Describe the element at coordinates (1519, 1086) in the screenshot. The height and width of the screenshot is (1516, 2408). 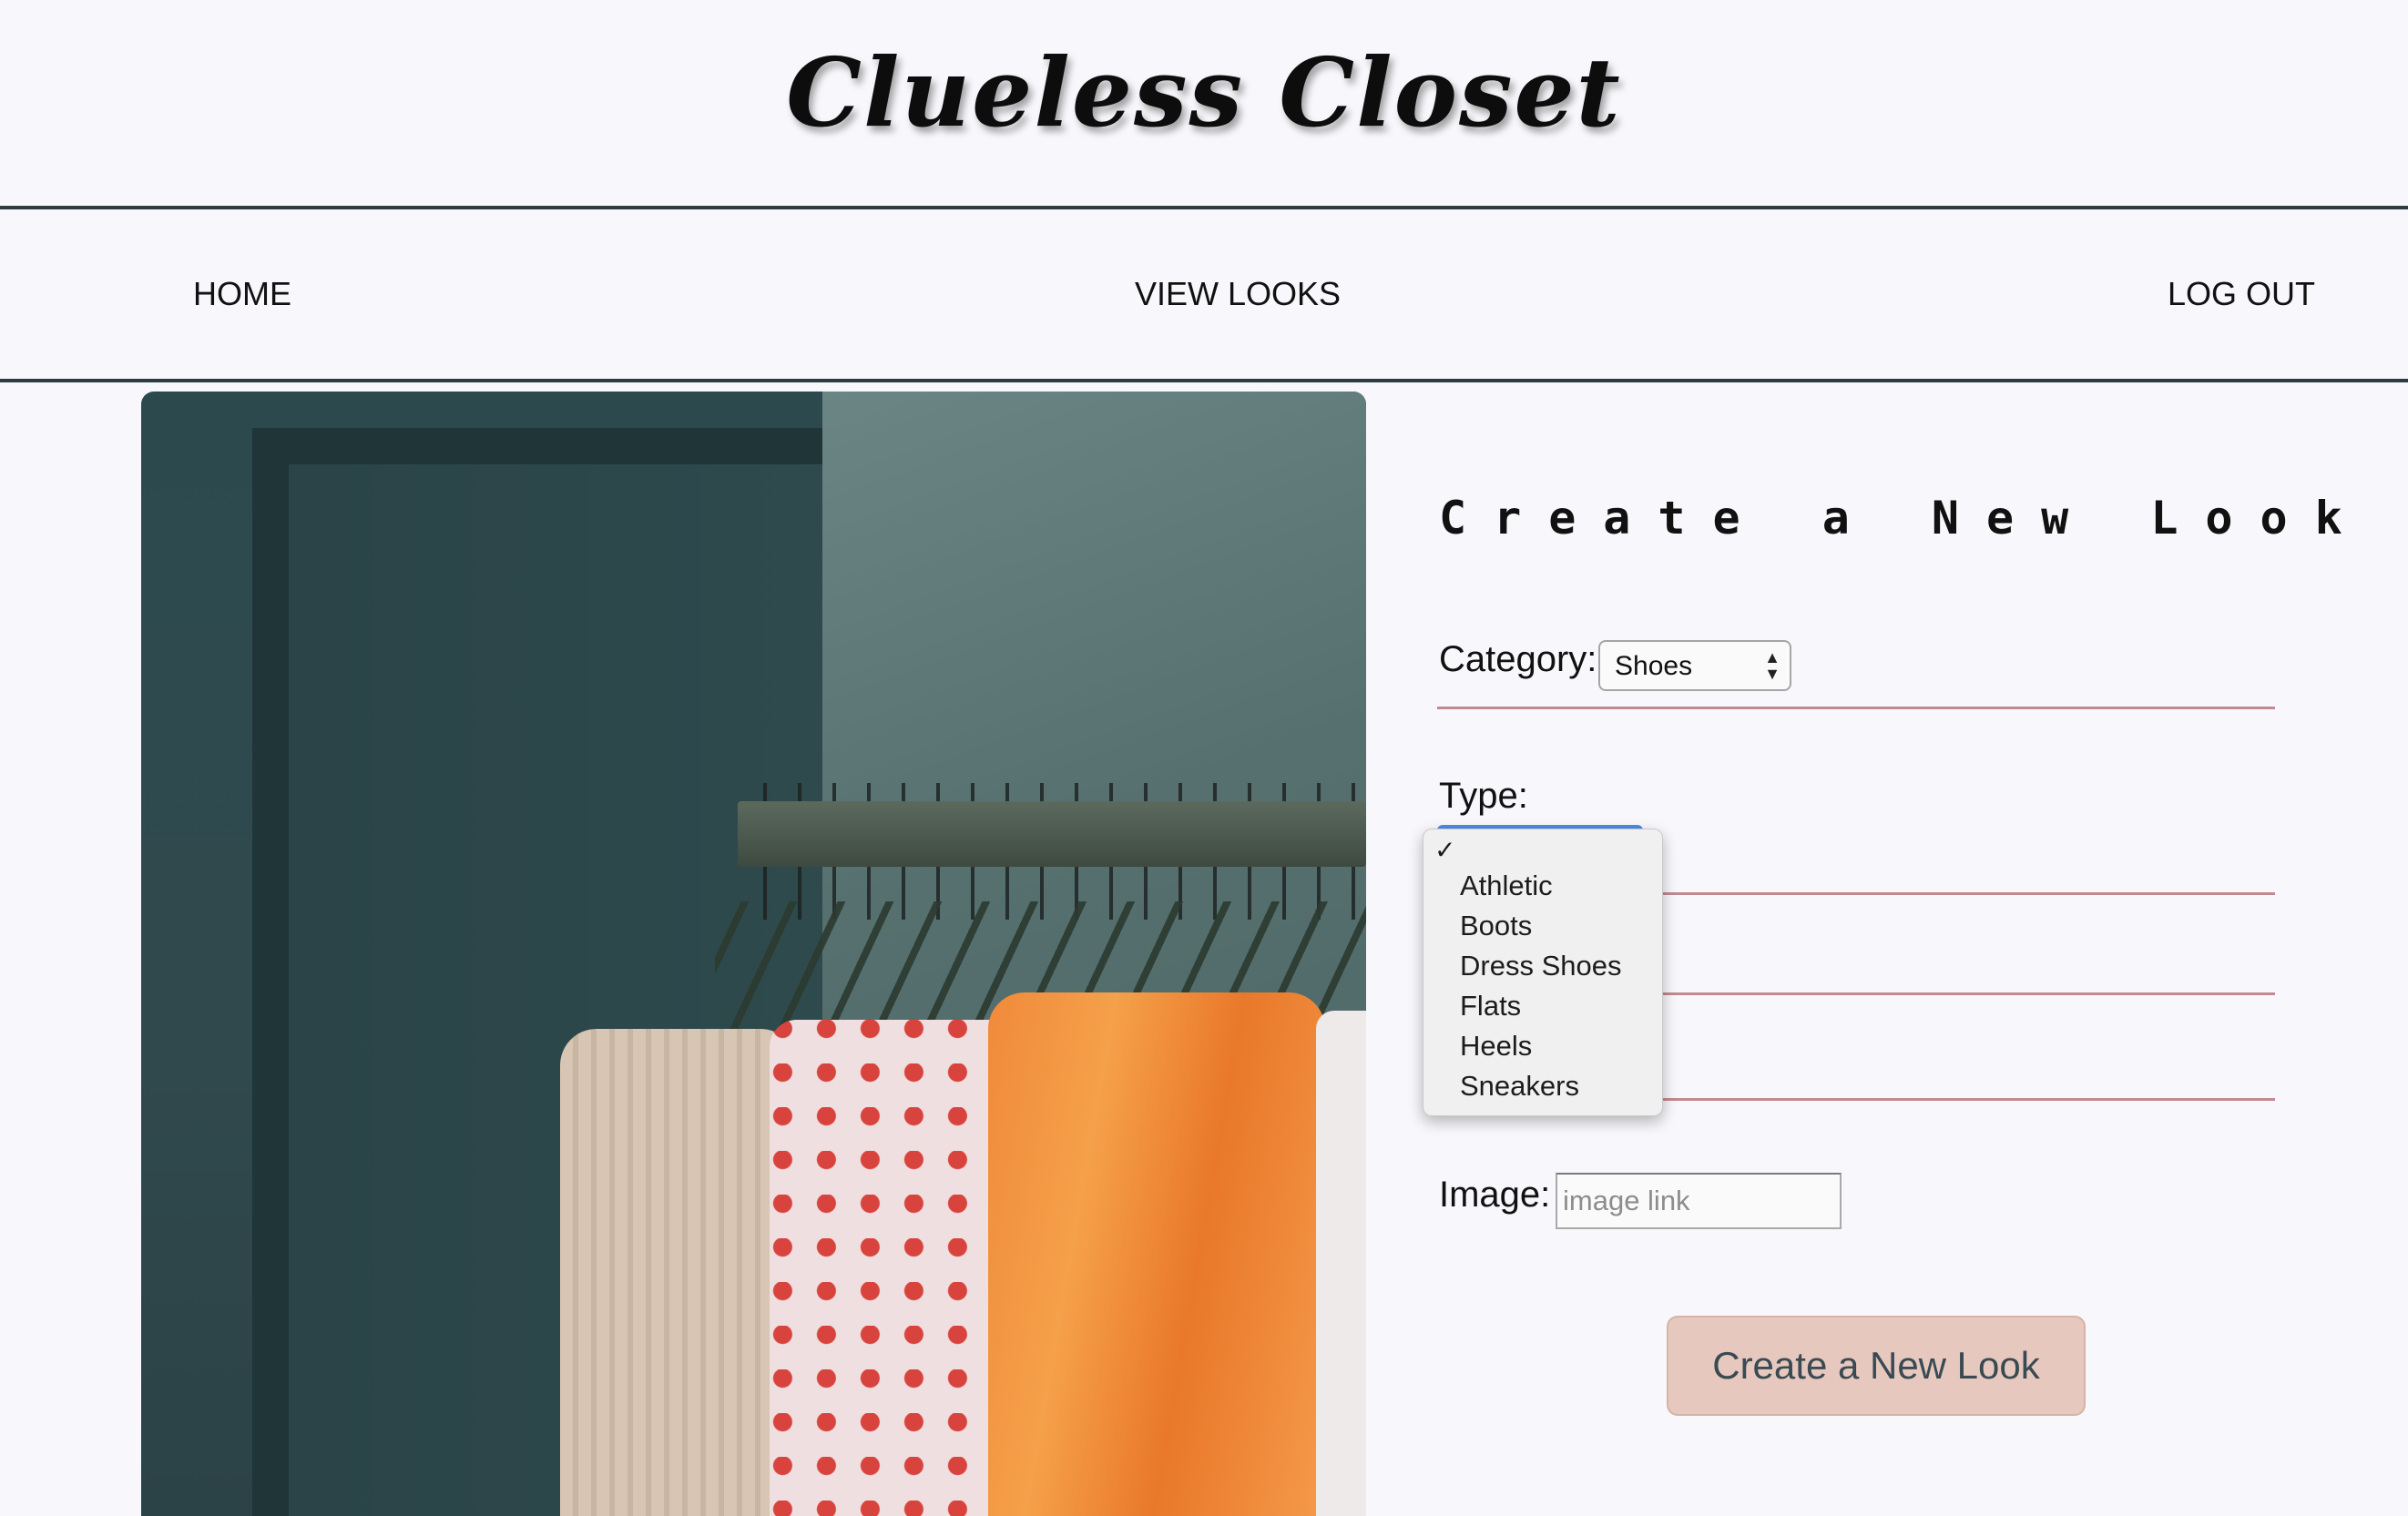
I see `type-option-sneakers: Sneakers` at that location.